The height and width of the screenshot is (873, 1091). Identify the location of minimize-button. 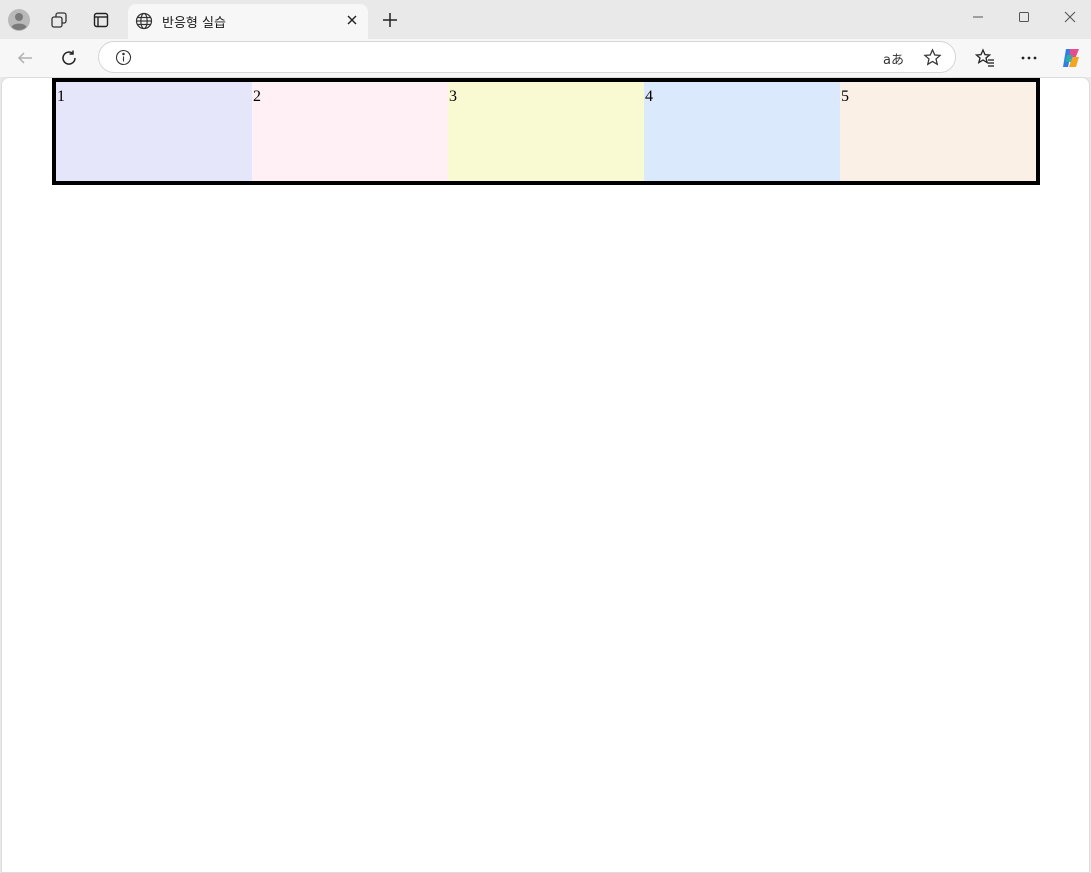
(978, 17).